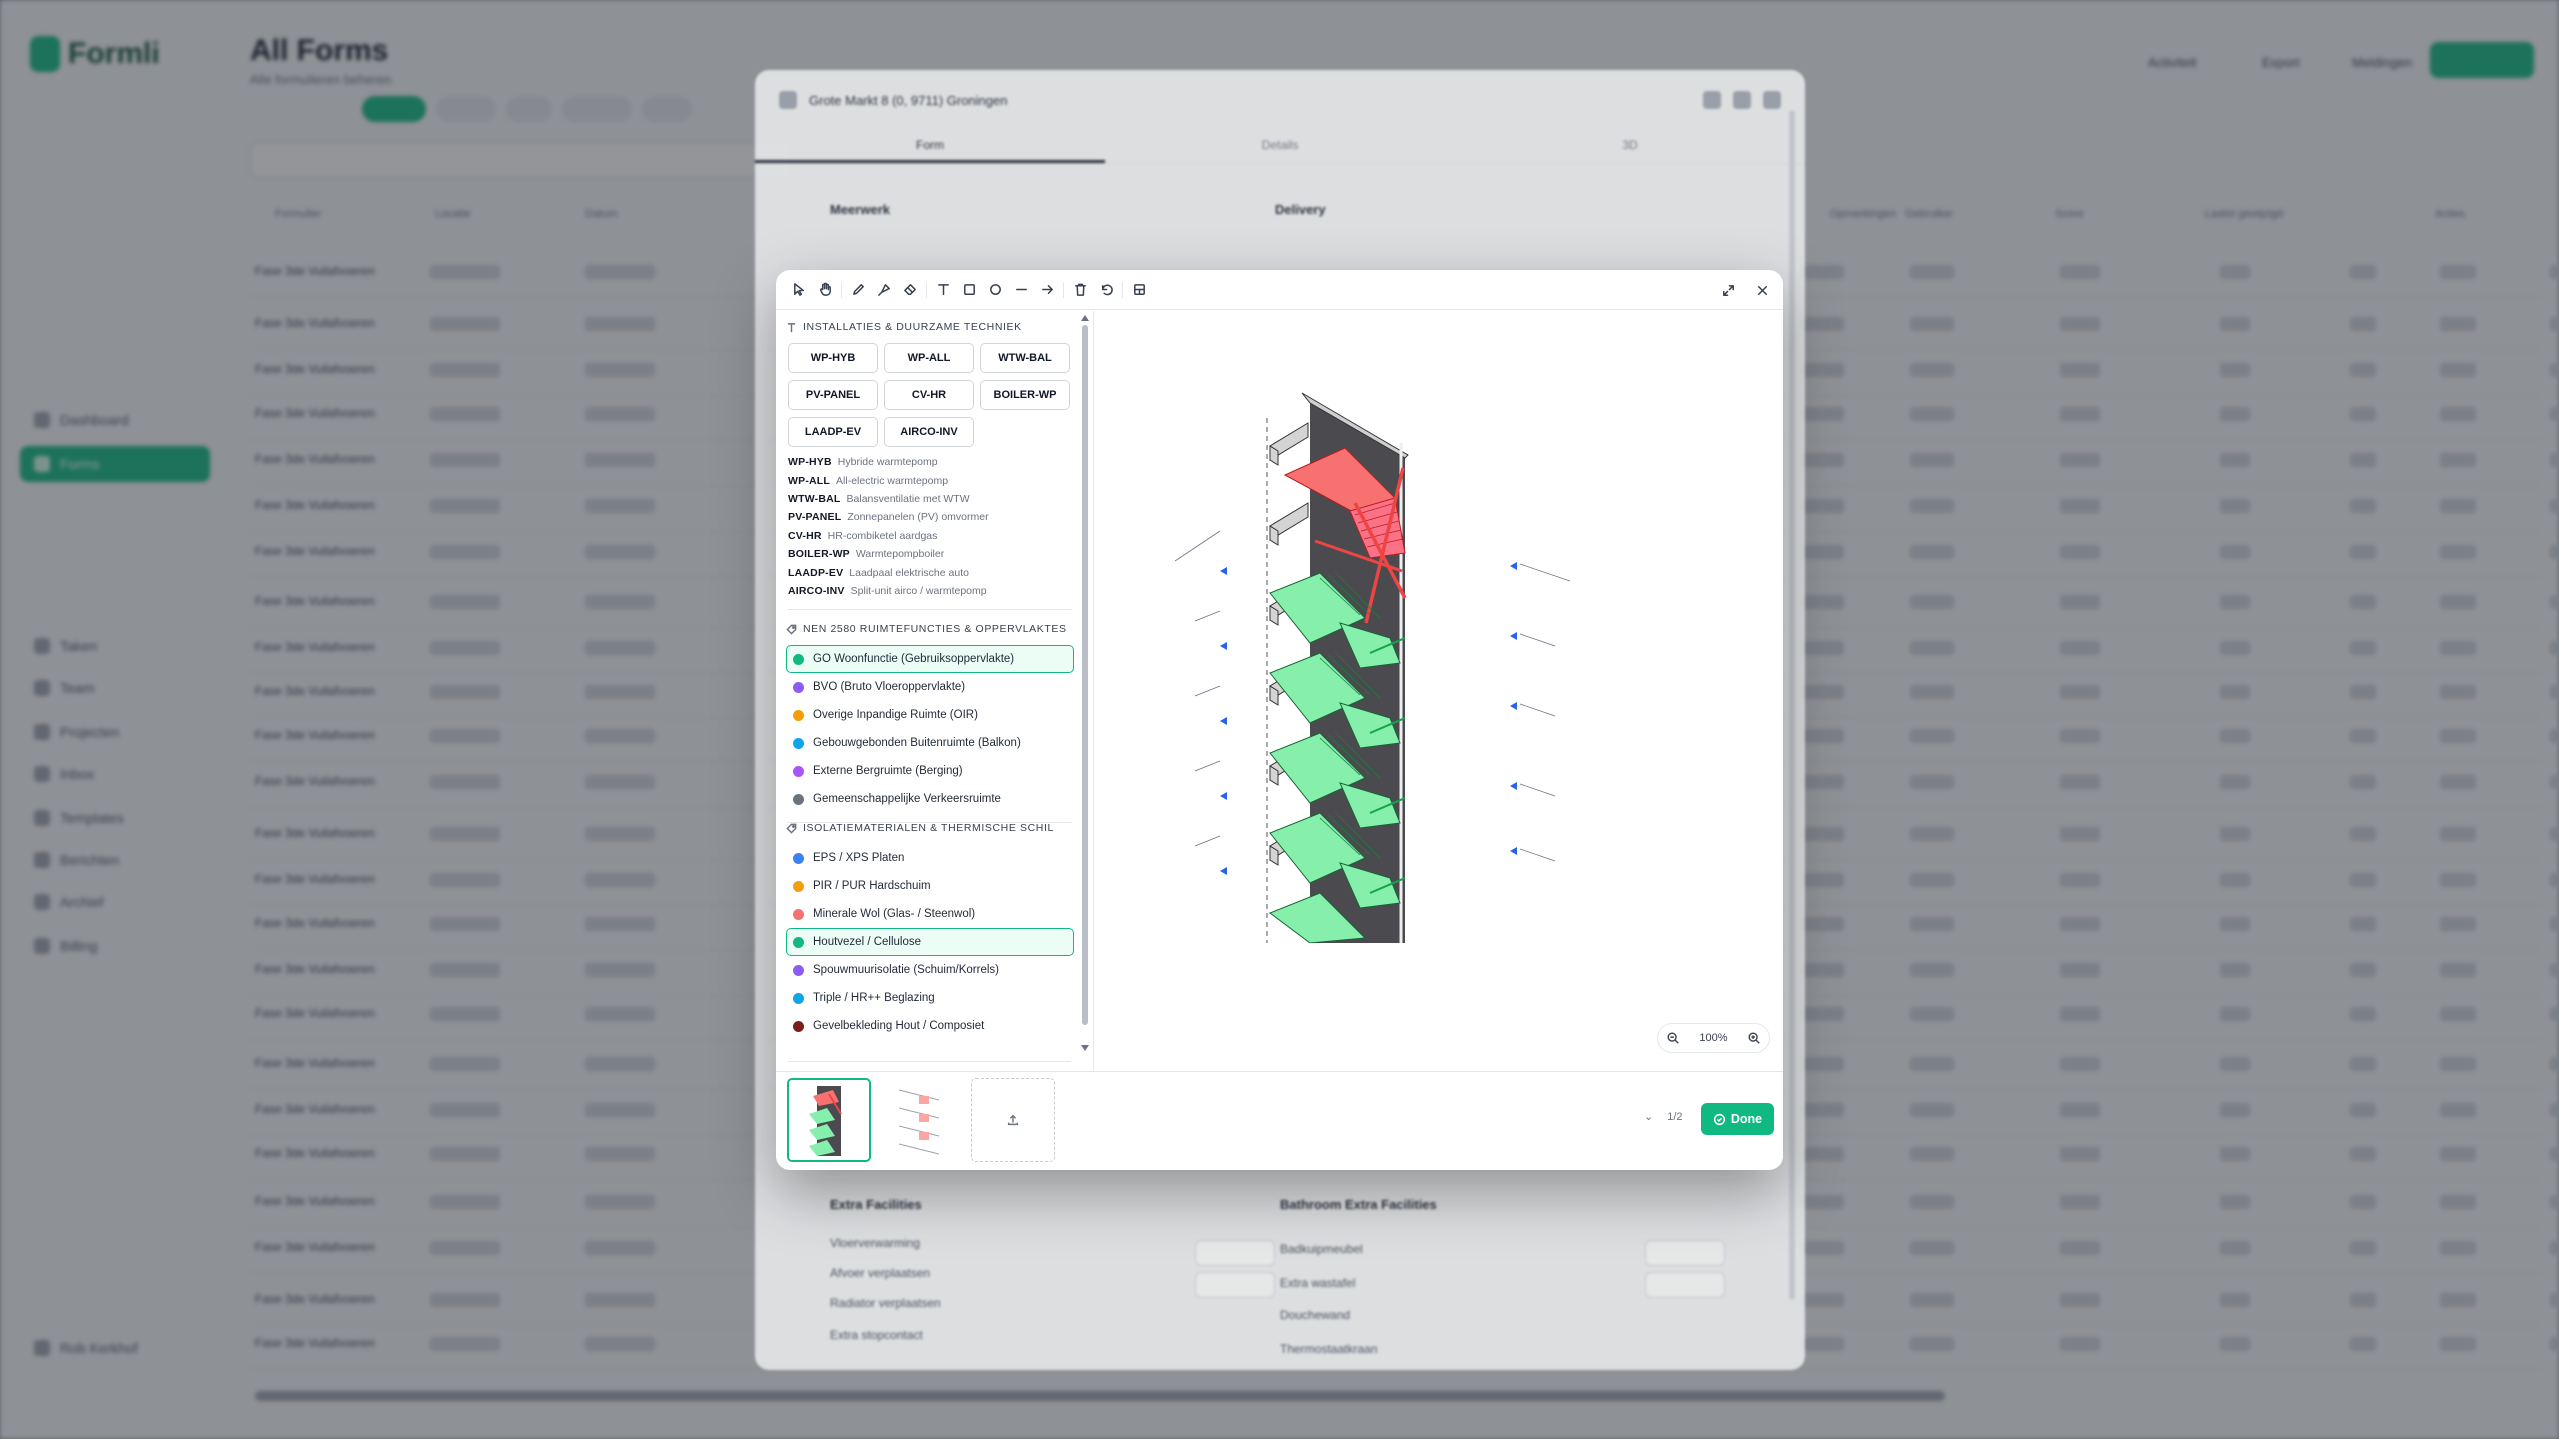 The width and height of the screenshot is (2559, 1439). I want to click on legend-code: WP-ALL, so click(809, 480).